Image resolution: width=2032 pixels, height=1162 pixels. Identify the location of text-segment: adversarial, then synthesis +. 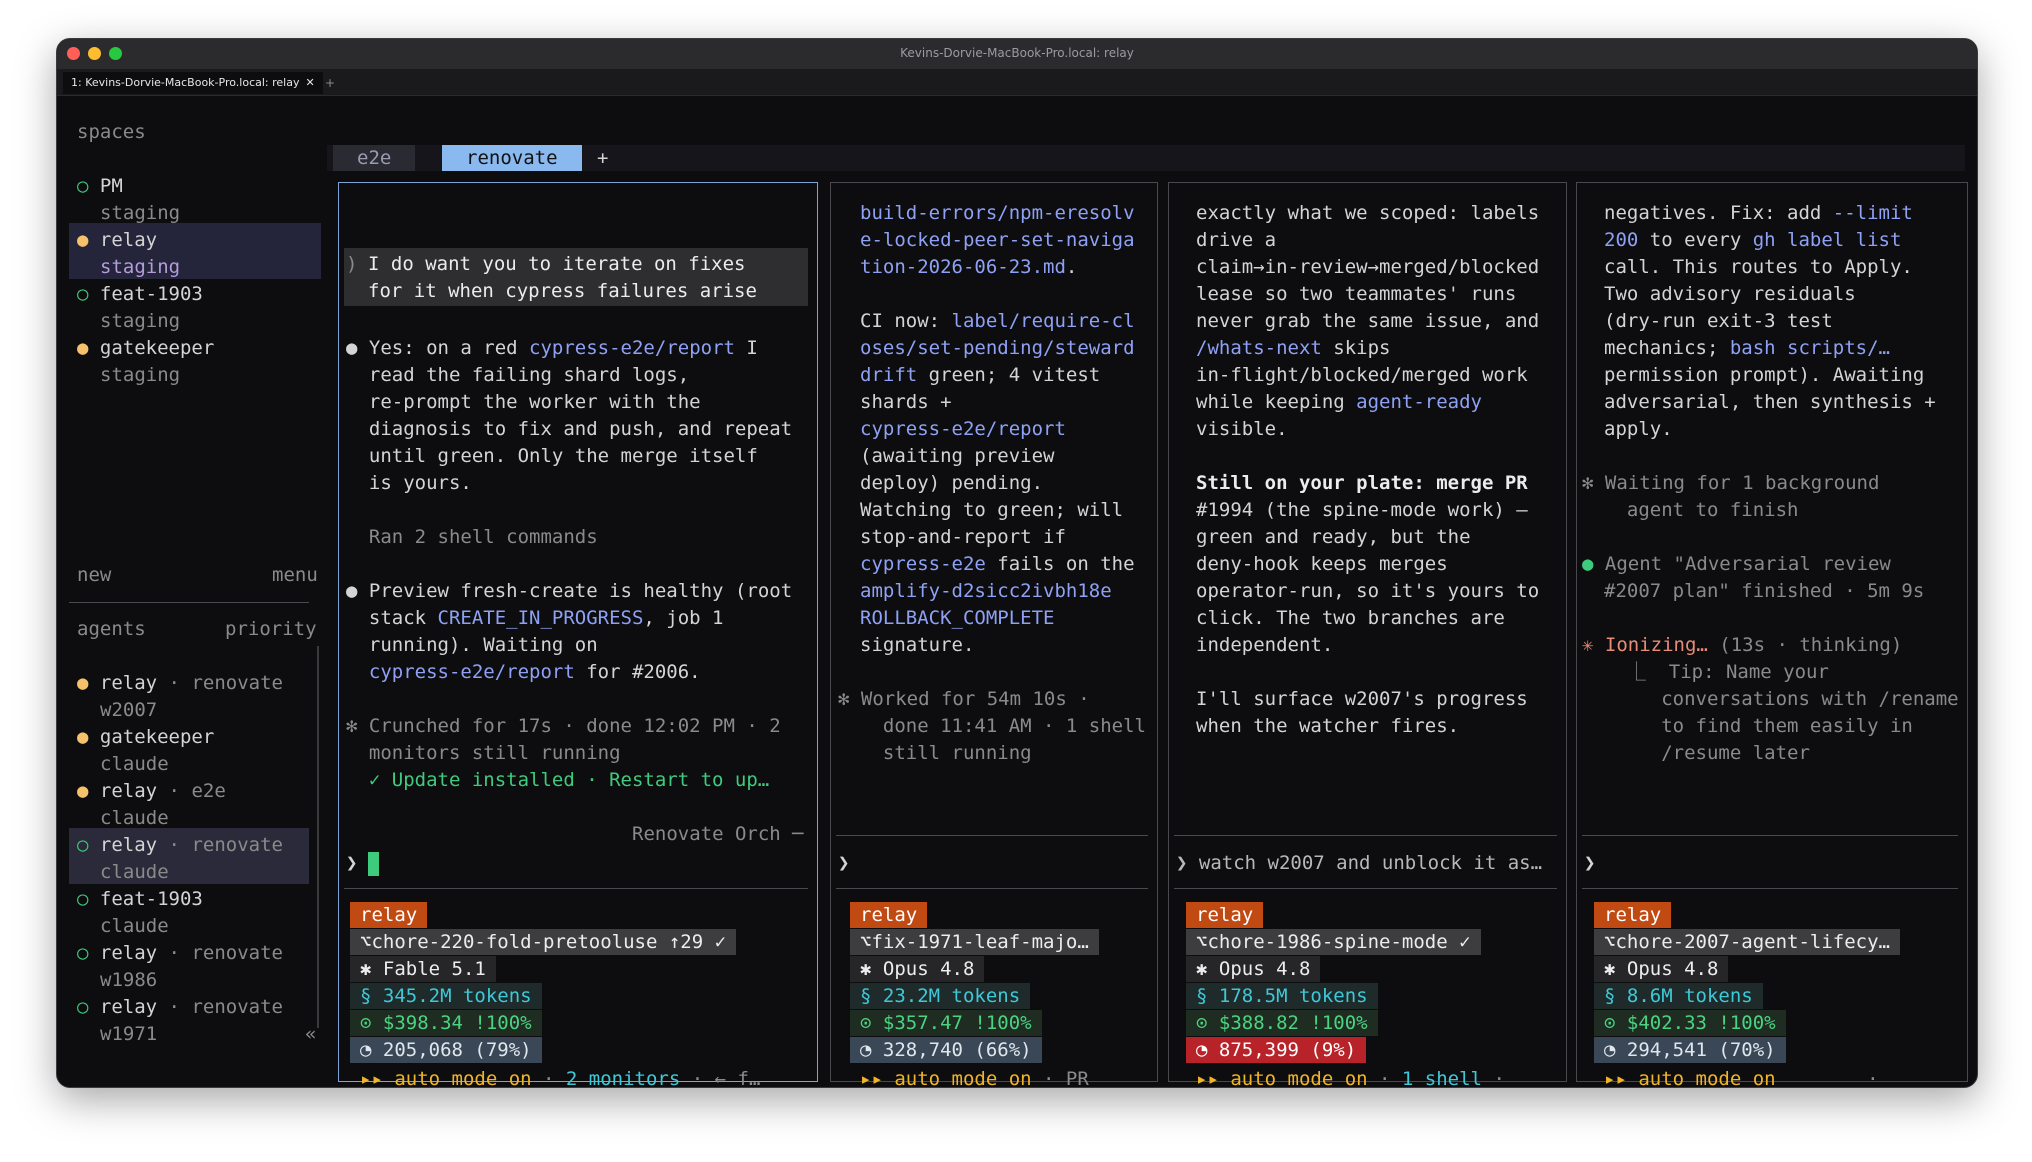
(1770, 402).